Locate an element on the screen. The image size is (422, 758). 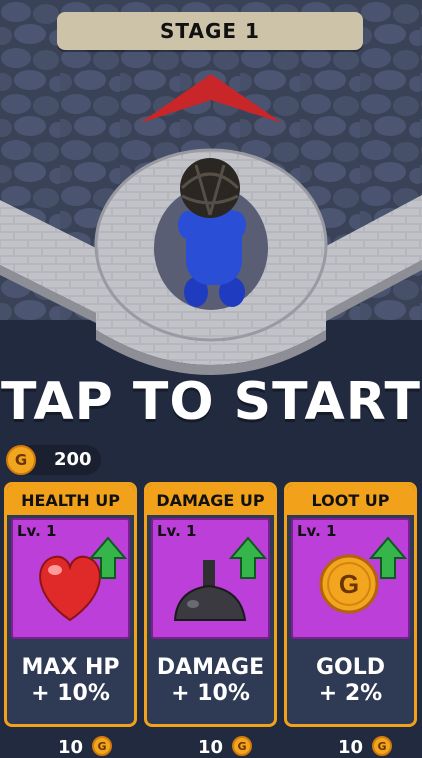
card-header: LOOT UP is located at coordinates (350, 500).